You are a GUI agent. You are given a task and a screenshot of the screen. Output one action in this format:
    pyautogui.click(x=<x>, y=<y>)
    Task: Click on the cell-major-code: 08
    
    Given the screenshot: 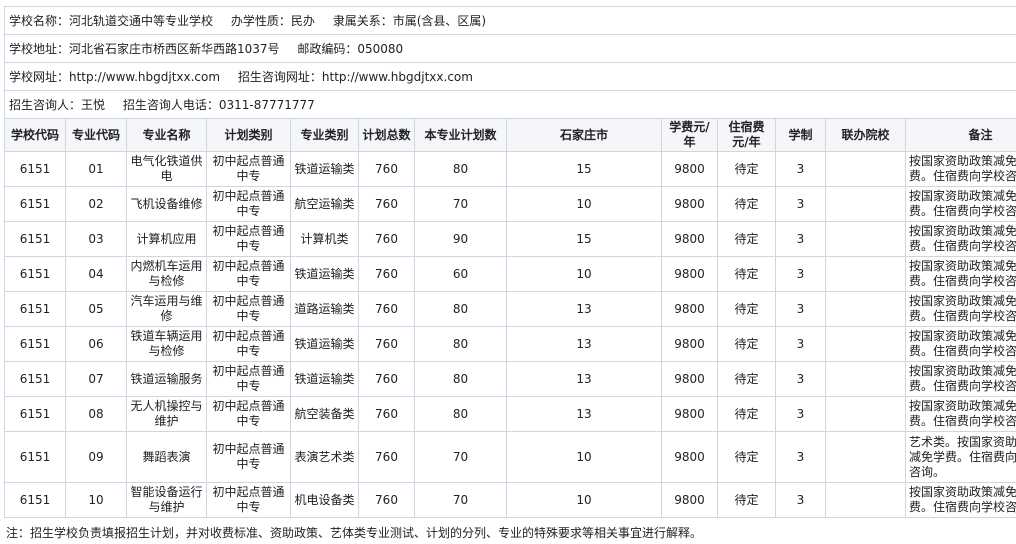 What is the action you would take?
    pyautogui.click(x=96, y=414)
    